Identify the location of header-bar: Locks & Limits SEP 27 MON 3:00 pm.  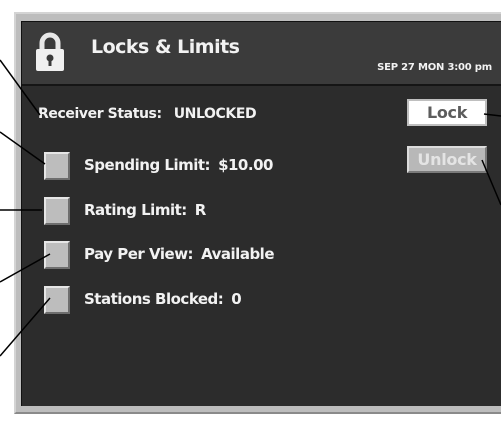
(261, 54).